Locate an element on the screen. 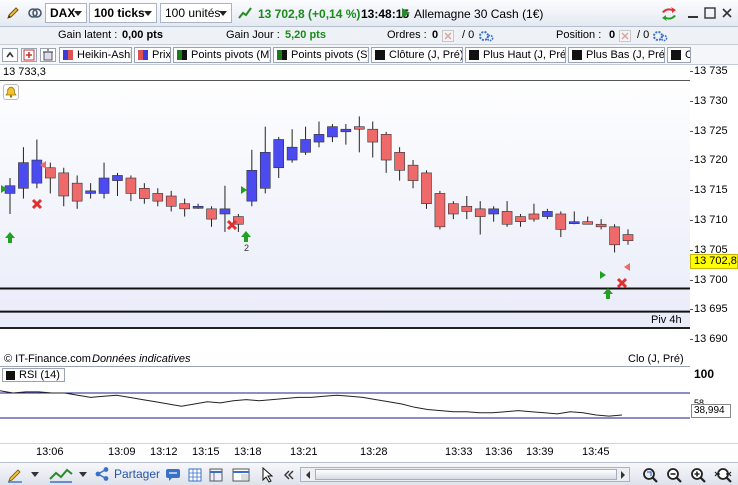 The width and height of the screenshot is (738, 485). grid-icon is located at coordinates (195, 474).